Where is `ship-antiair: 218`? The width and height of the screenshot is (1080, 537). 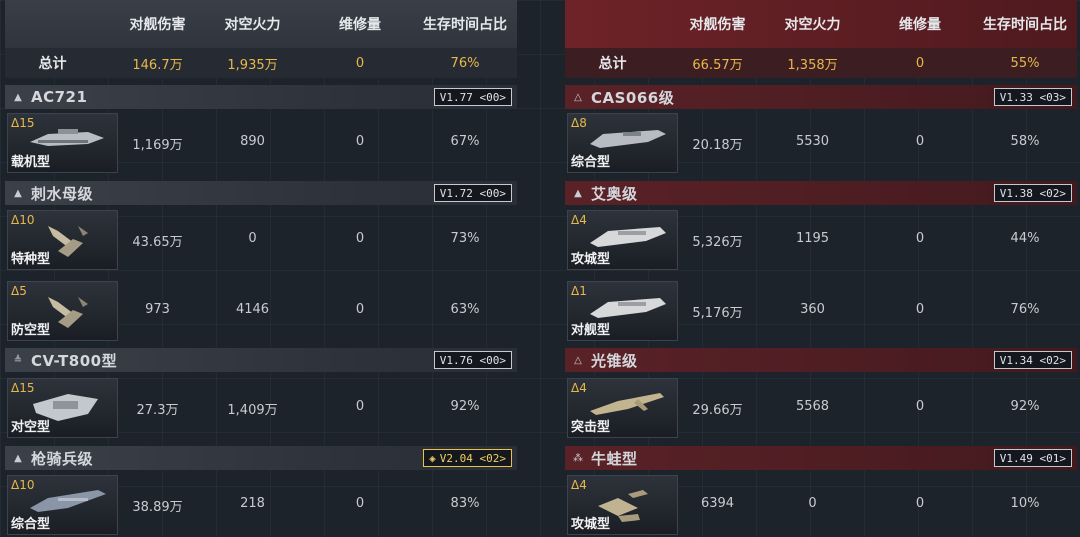
ship-antiair: 218 is located at coordinates (252, 503).